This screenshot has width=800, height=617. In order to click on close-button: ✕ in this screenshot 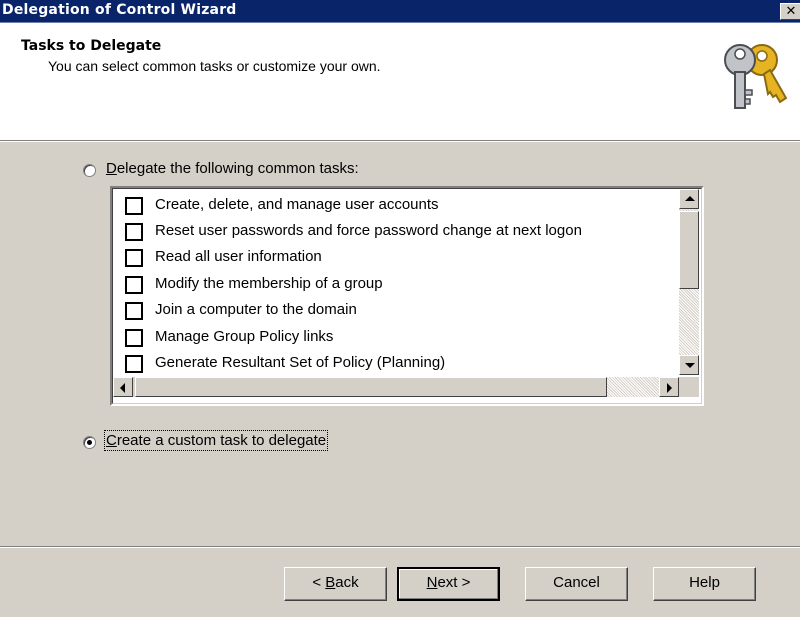, I will do `click(790, 11)`.